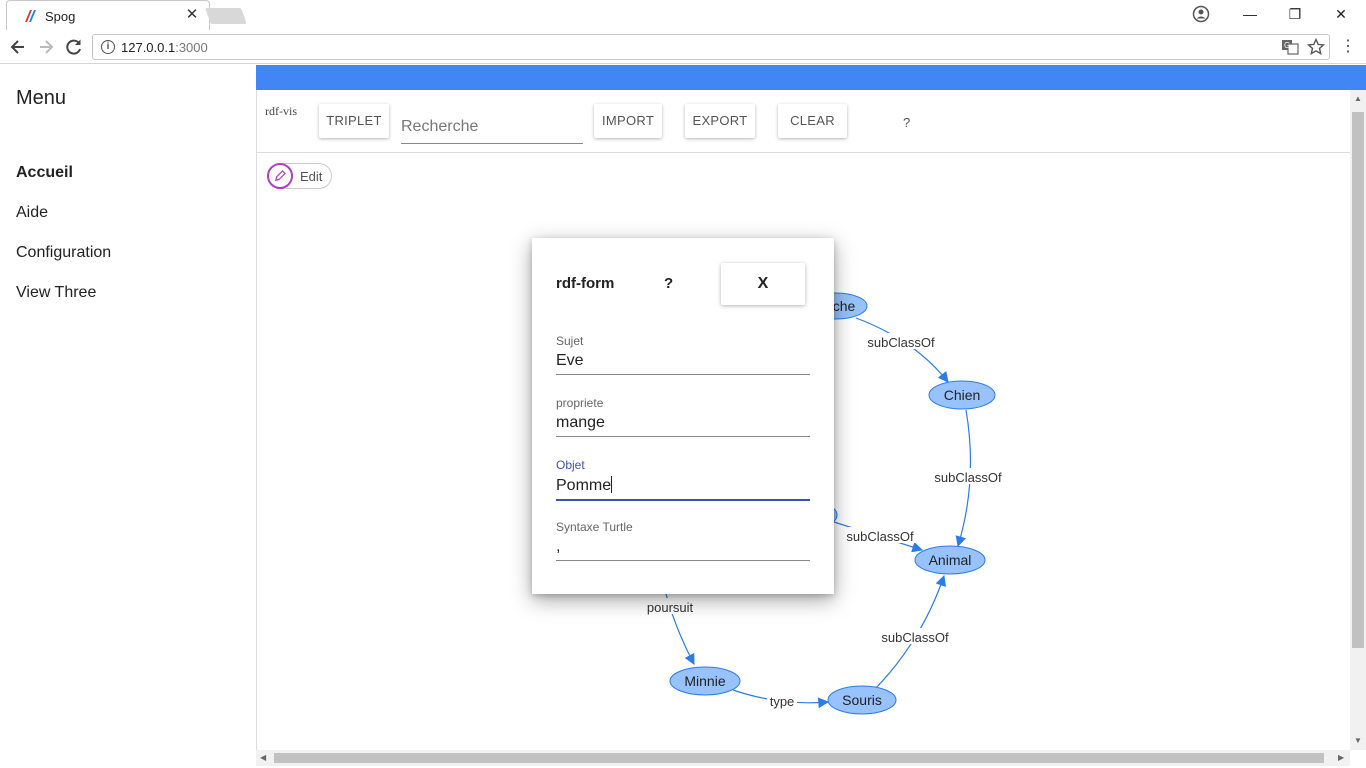 Image resolution: width=1366 pixels, height=768 pixels. I want to click on turtle-syntax-label: Syntaxe Turtle, so click(594, 527).